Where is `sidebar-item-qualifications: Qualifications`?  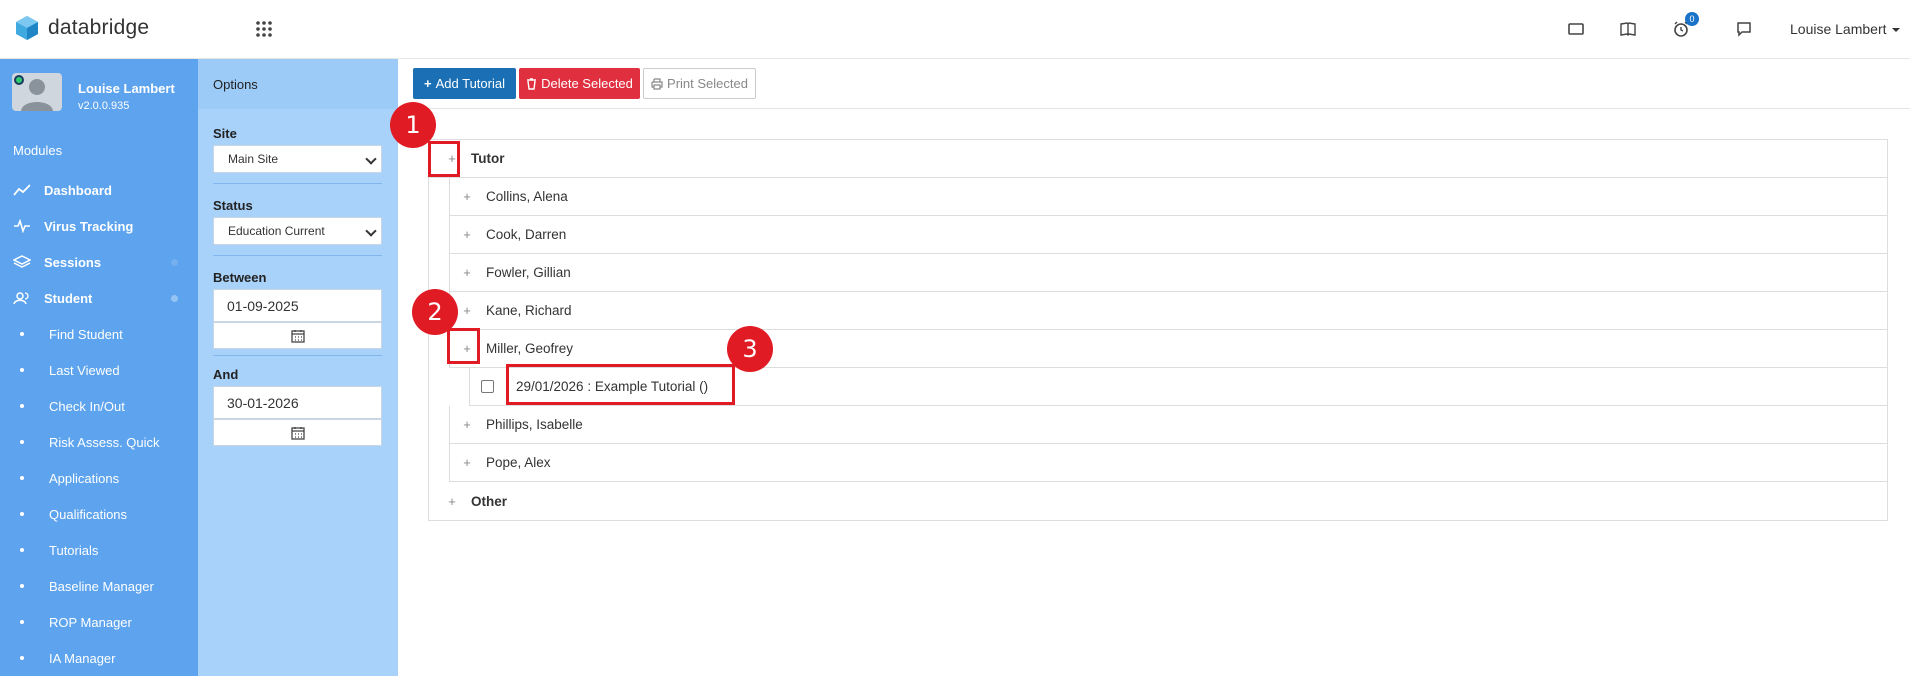
sidebar-item-qualifications: Qualifications is located at coordinates (99, 514).